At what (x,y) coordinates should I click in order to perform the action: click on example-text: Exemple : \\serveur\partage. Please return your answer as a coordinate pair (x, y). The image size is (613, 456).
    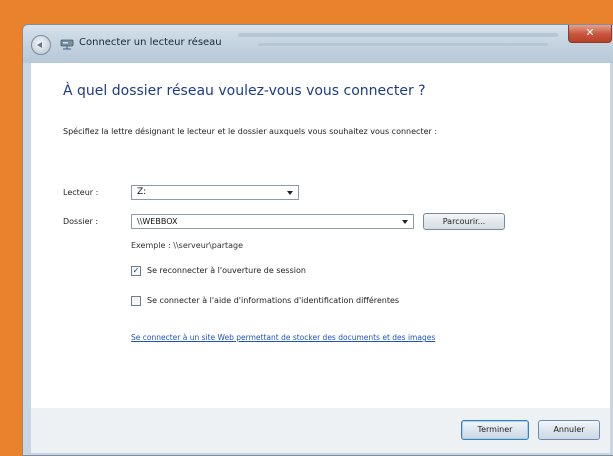
    Looking at the image, I should click on (187, 245).